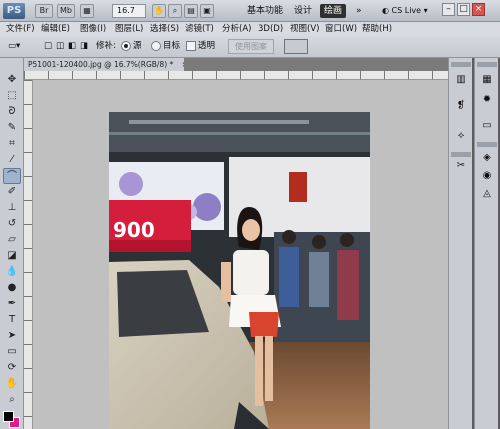  Describe the element at coordinates (191, 11) in the screenshot. I see `arrange-documents-button: ▤` at that location.